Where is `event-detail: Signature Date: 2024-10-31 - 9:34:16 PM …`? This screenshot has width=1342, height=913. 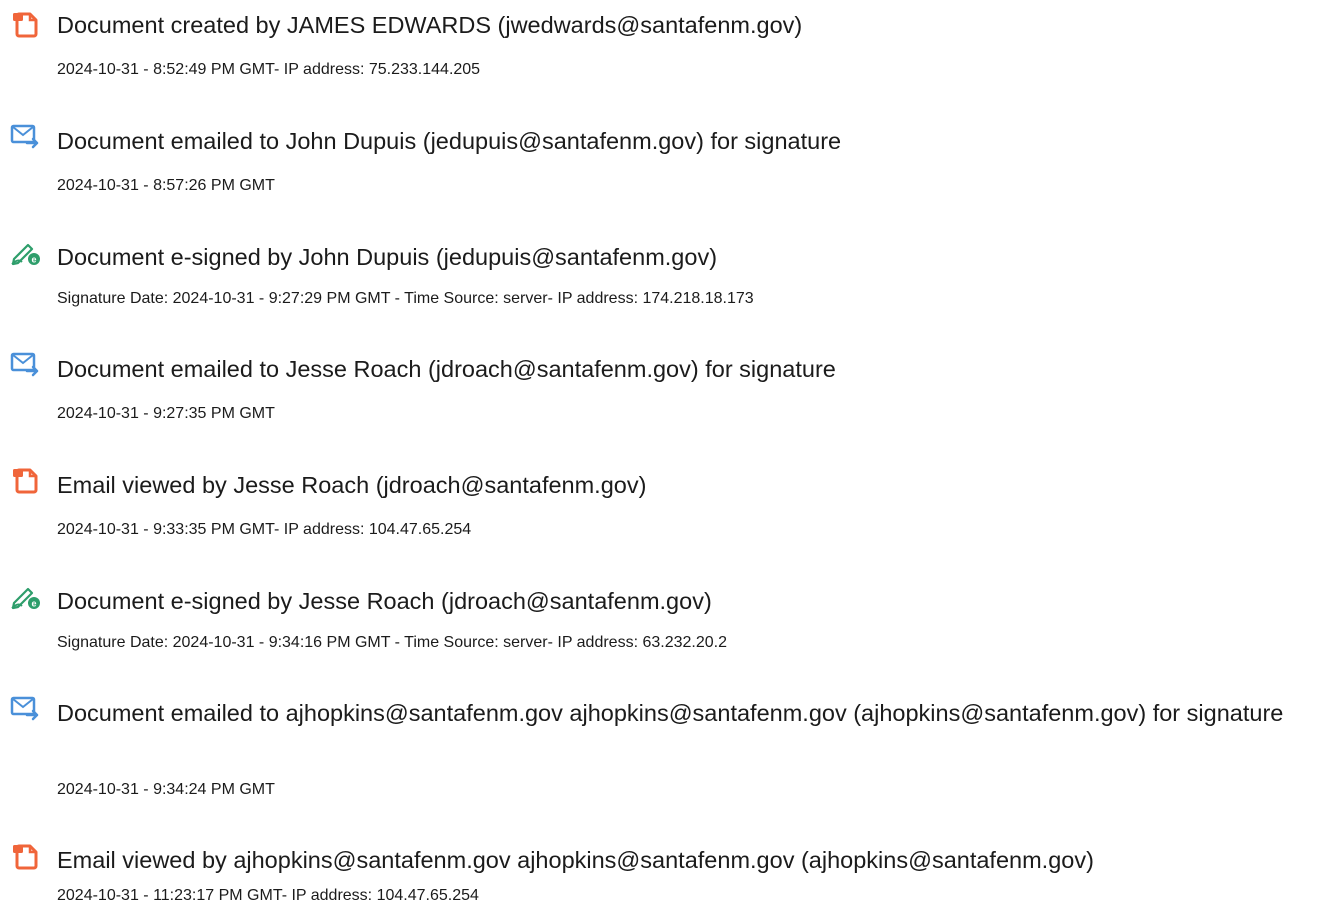
event-detail: Signature Date: 2024-10-31 - 9:34:16 PM … is located at coordinates (392, 642).